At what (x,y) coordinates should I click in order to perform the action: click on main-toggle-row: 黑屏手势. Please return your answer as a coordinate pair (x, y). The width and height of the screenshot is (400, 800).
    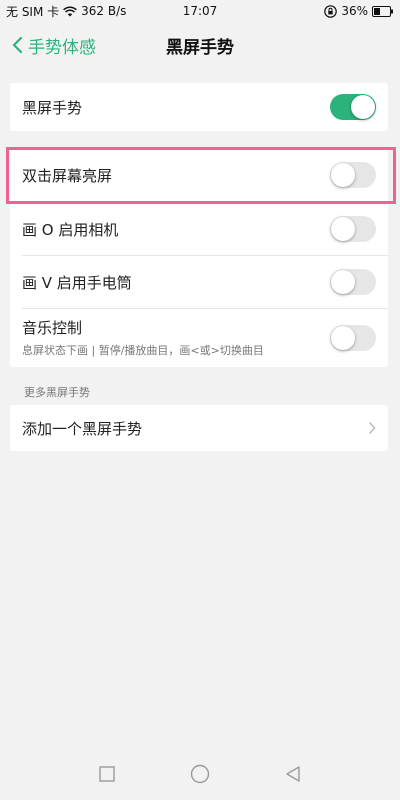
    Looking at the image, I should click on (199, 107).